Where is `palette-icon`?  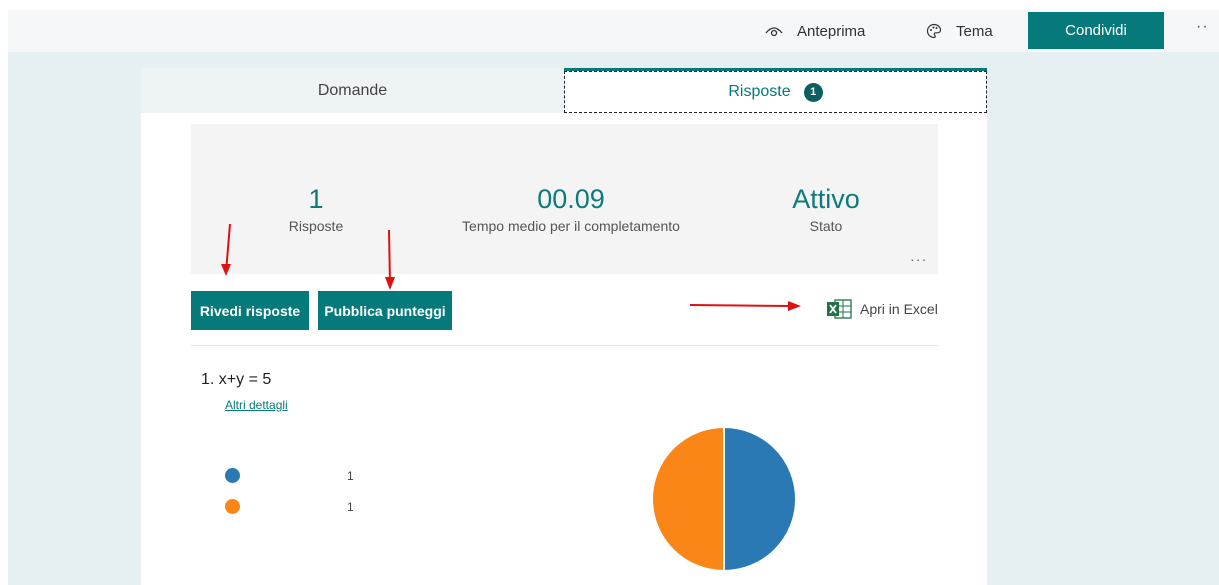
palette-icon is located at coordinates (934, 31).